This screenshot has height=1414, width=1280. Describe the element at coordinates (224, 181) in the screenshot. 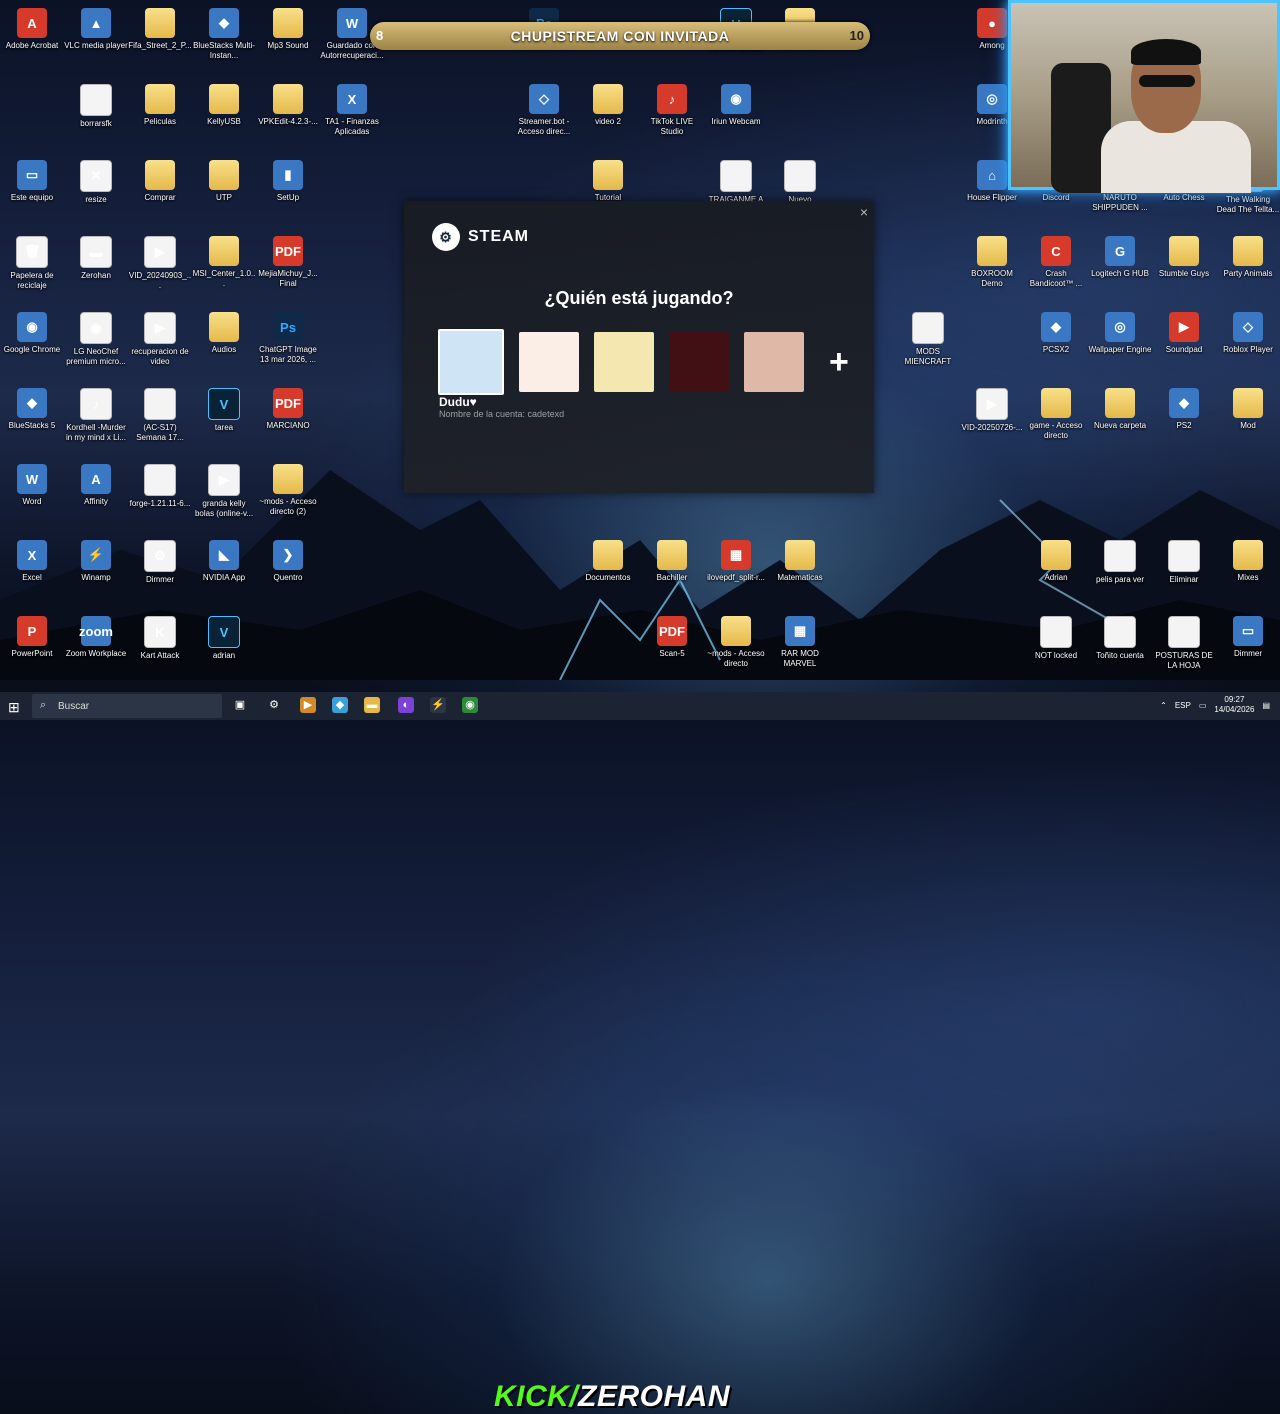

I see `desktop-icon-utp: UTP` at that location.